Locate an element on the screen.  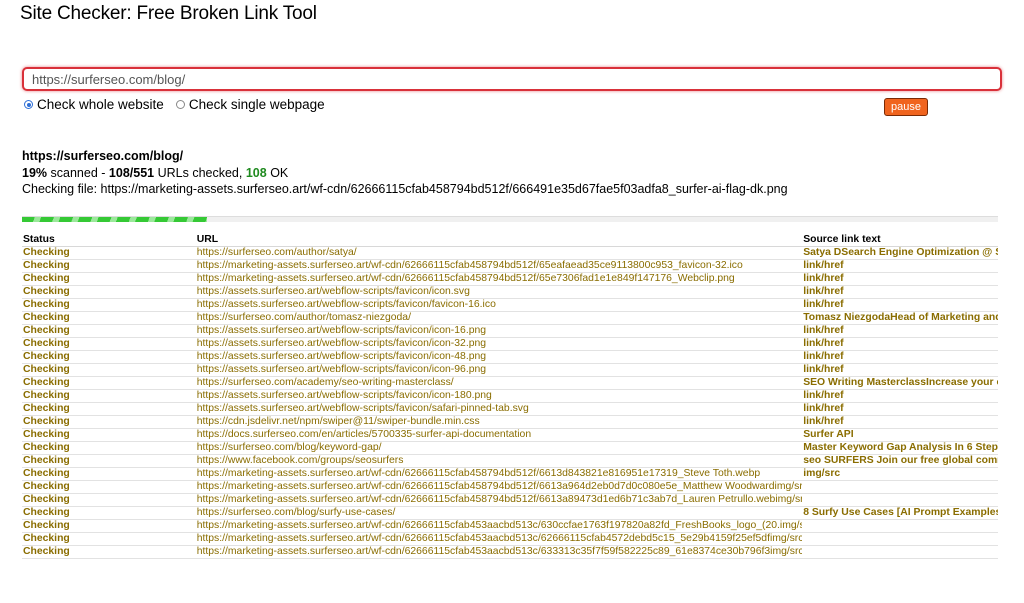
radio-whole-website is located at coordinates (28, 104).